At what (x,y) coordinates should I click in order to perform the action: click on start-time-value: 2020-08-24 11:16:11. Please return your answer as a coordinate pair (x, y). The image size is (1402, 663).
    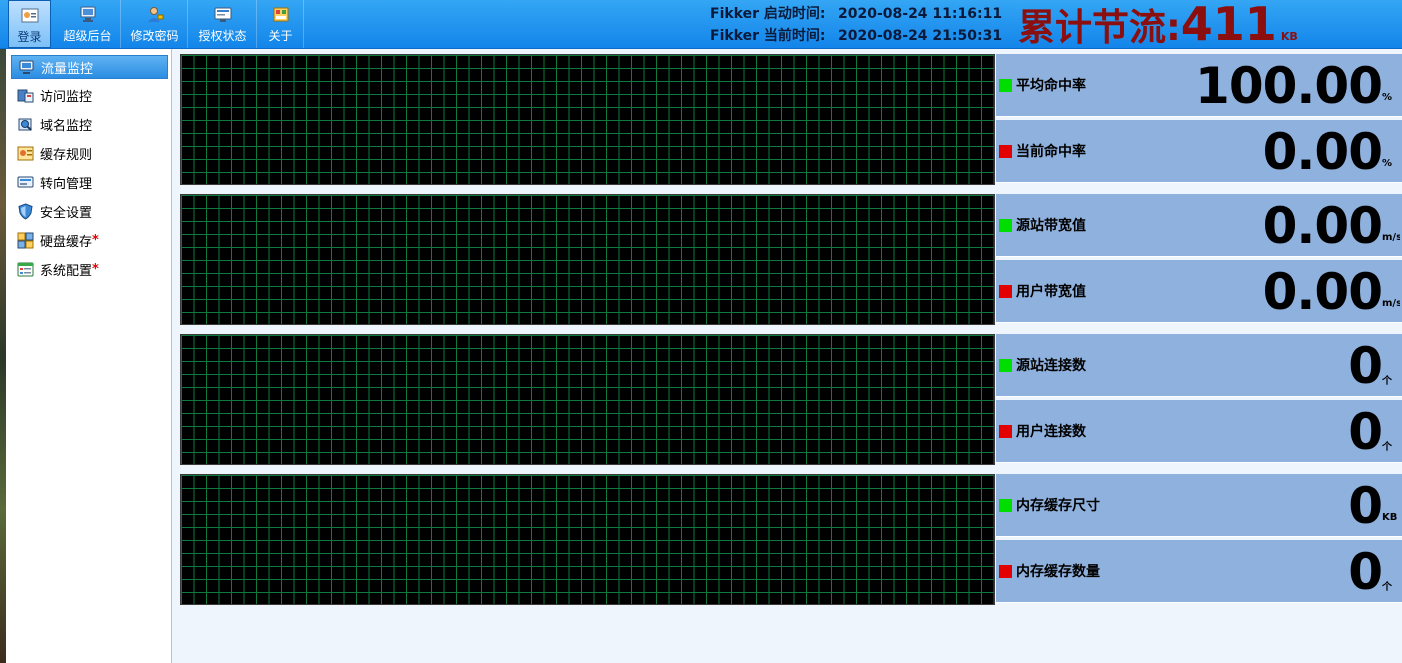
    Looking at the image, I should click on (920, 14).